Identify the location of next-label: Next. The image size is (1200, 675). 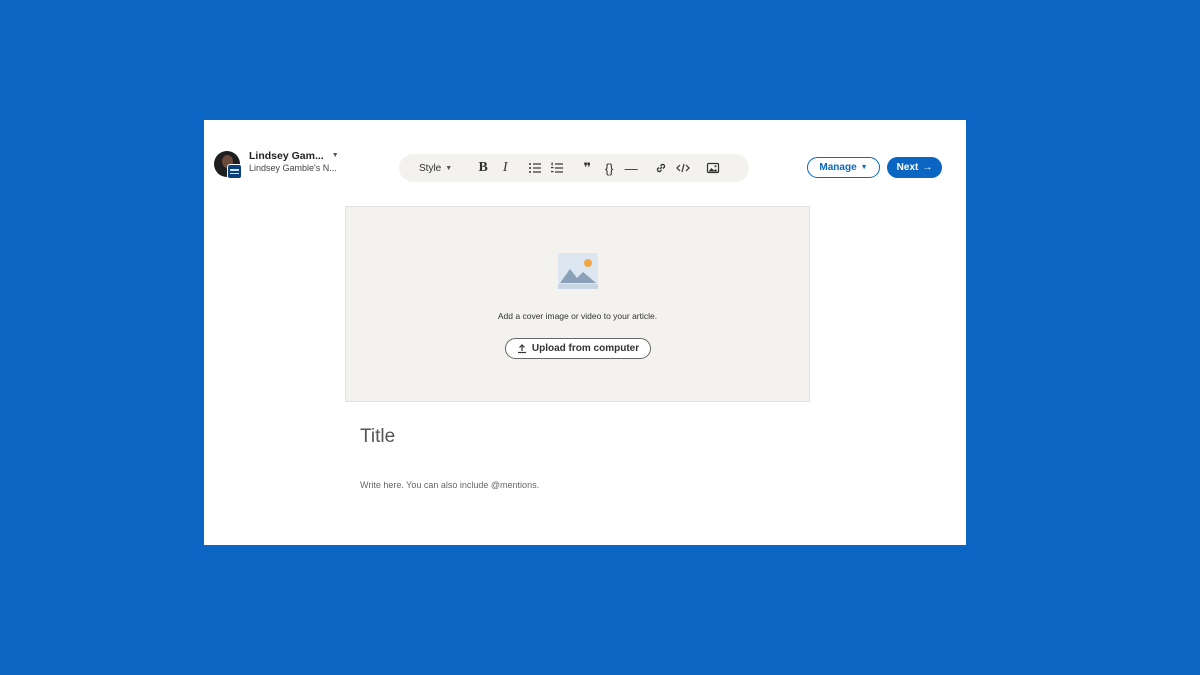
(907, 167).